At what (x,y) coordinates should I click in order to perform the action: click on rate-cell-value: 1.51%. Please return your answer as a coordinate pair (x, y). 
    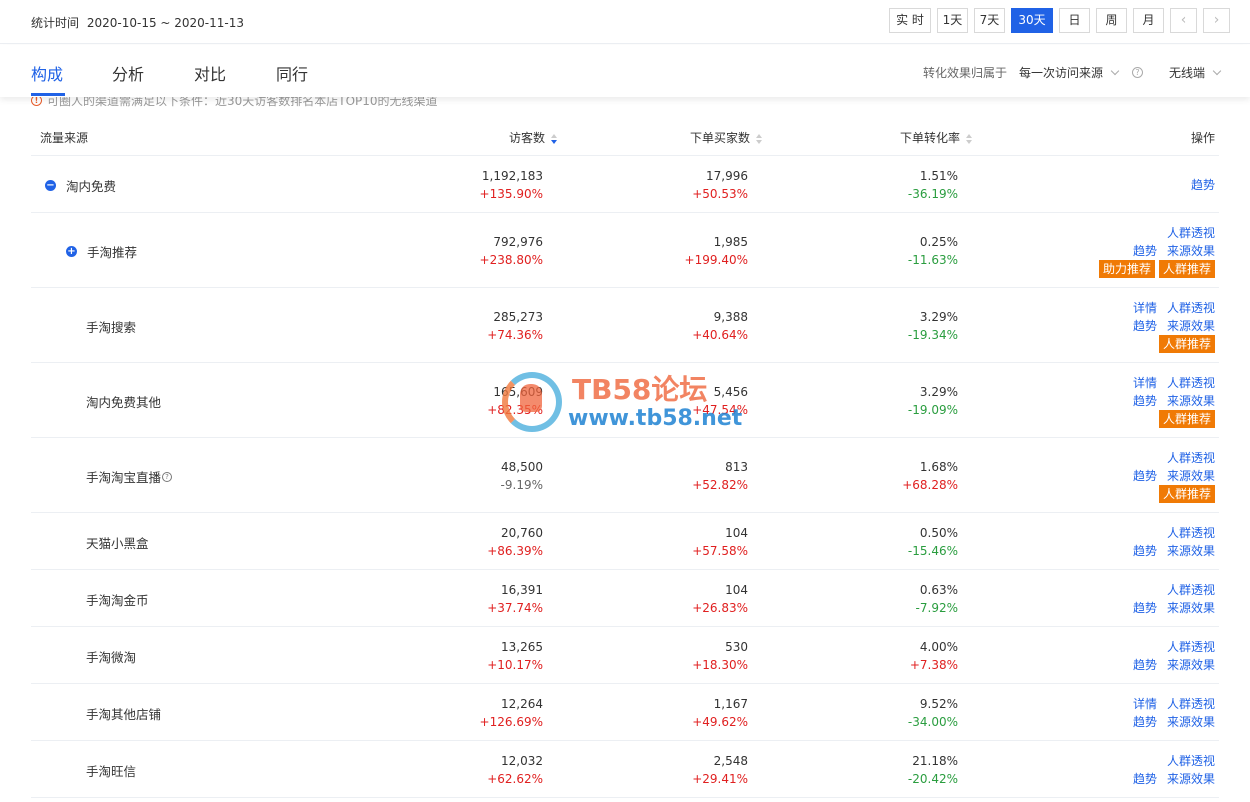
    Looking at the image, I should click on (938, 176).